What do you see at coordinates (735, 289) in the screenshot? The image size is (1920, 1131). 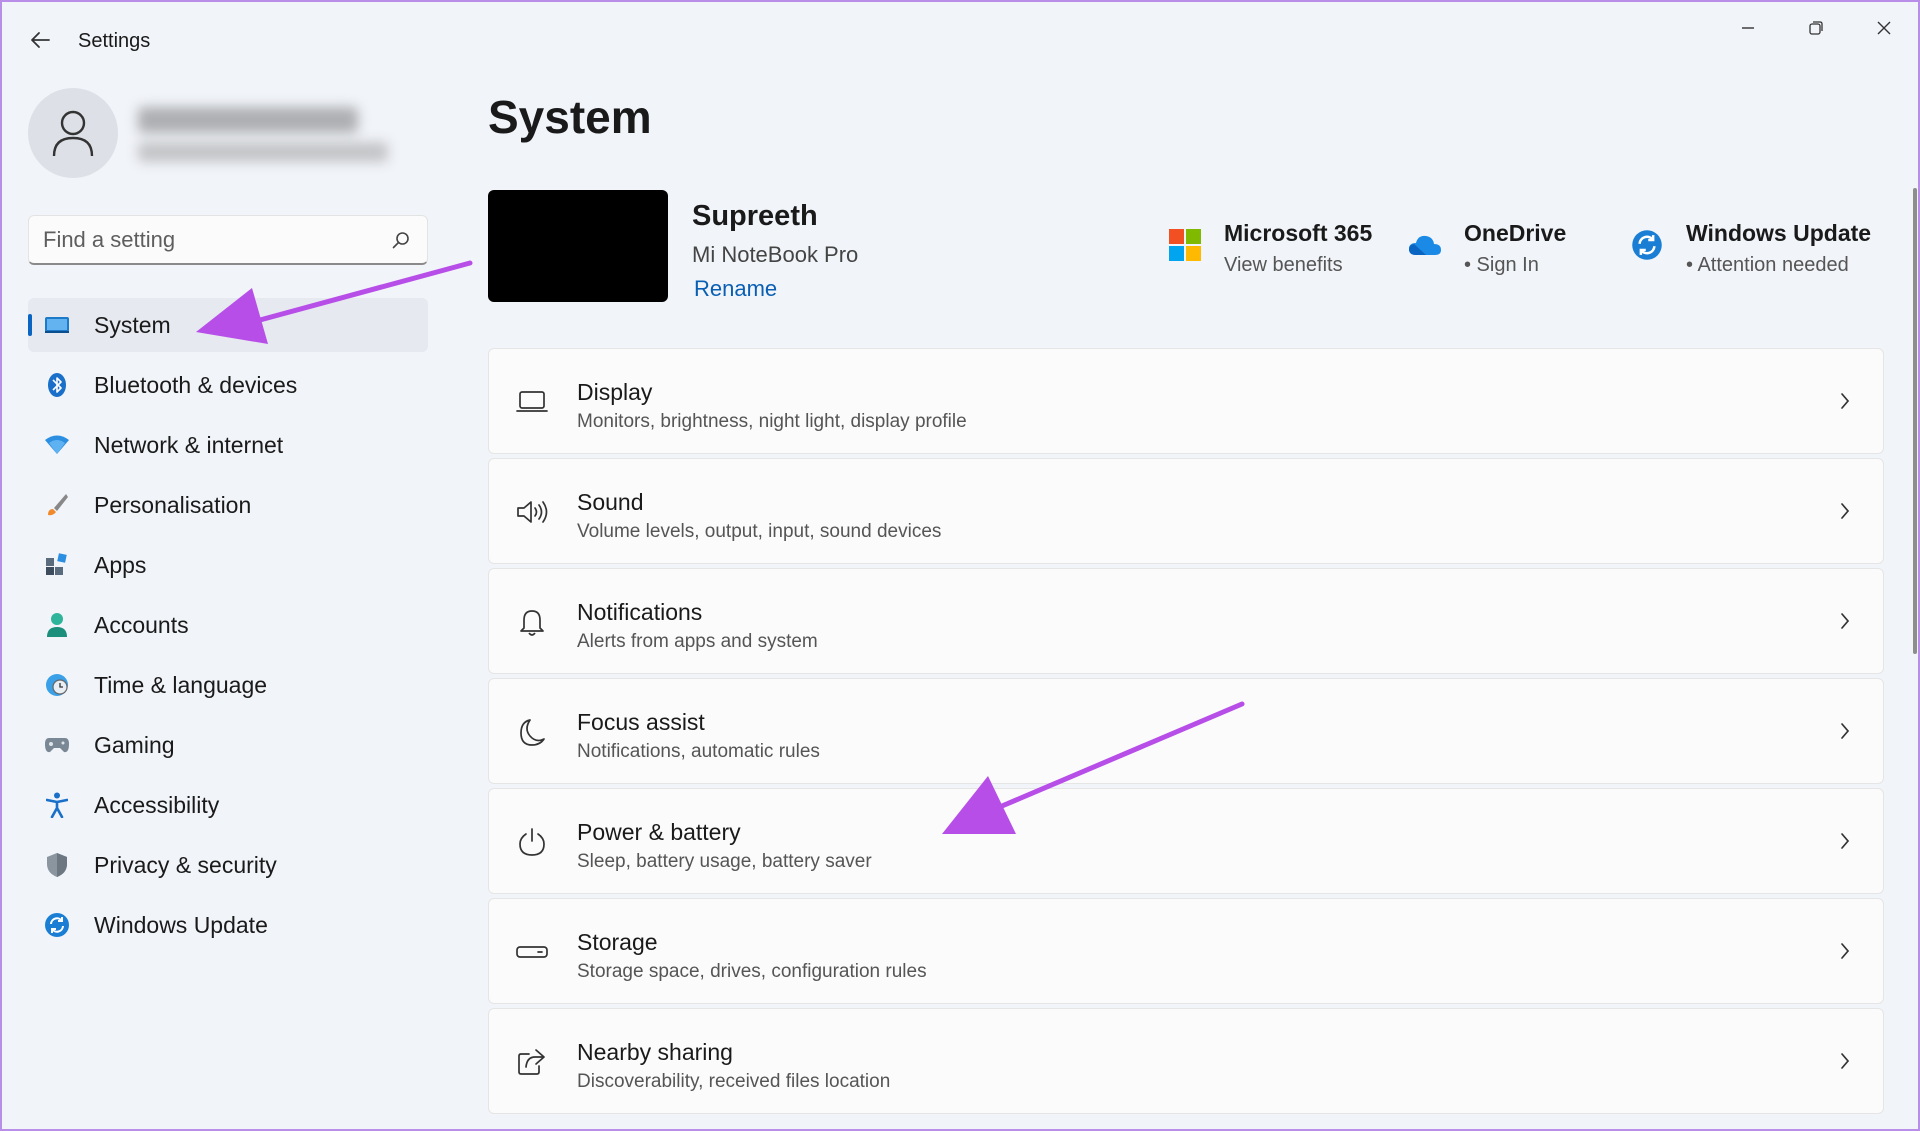 I see `rename-link: Rename` at bounding box center [735, 289].